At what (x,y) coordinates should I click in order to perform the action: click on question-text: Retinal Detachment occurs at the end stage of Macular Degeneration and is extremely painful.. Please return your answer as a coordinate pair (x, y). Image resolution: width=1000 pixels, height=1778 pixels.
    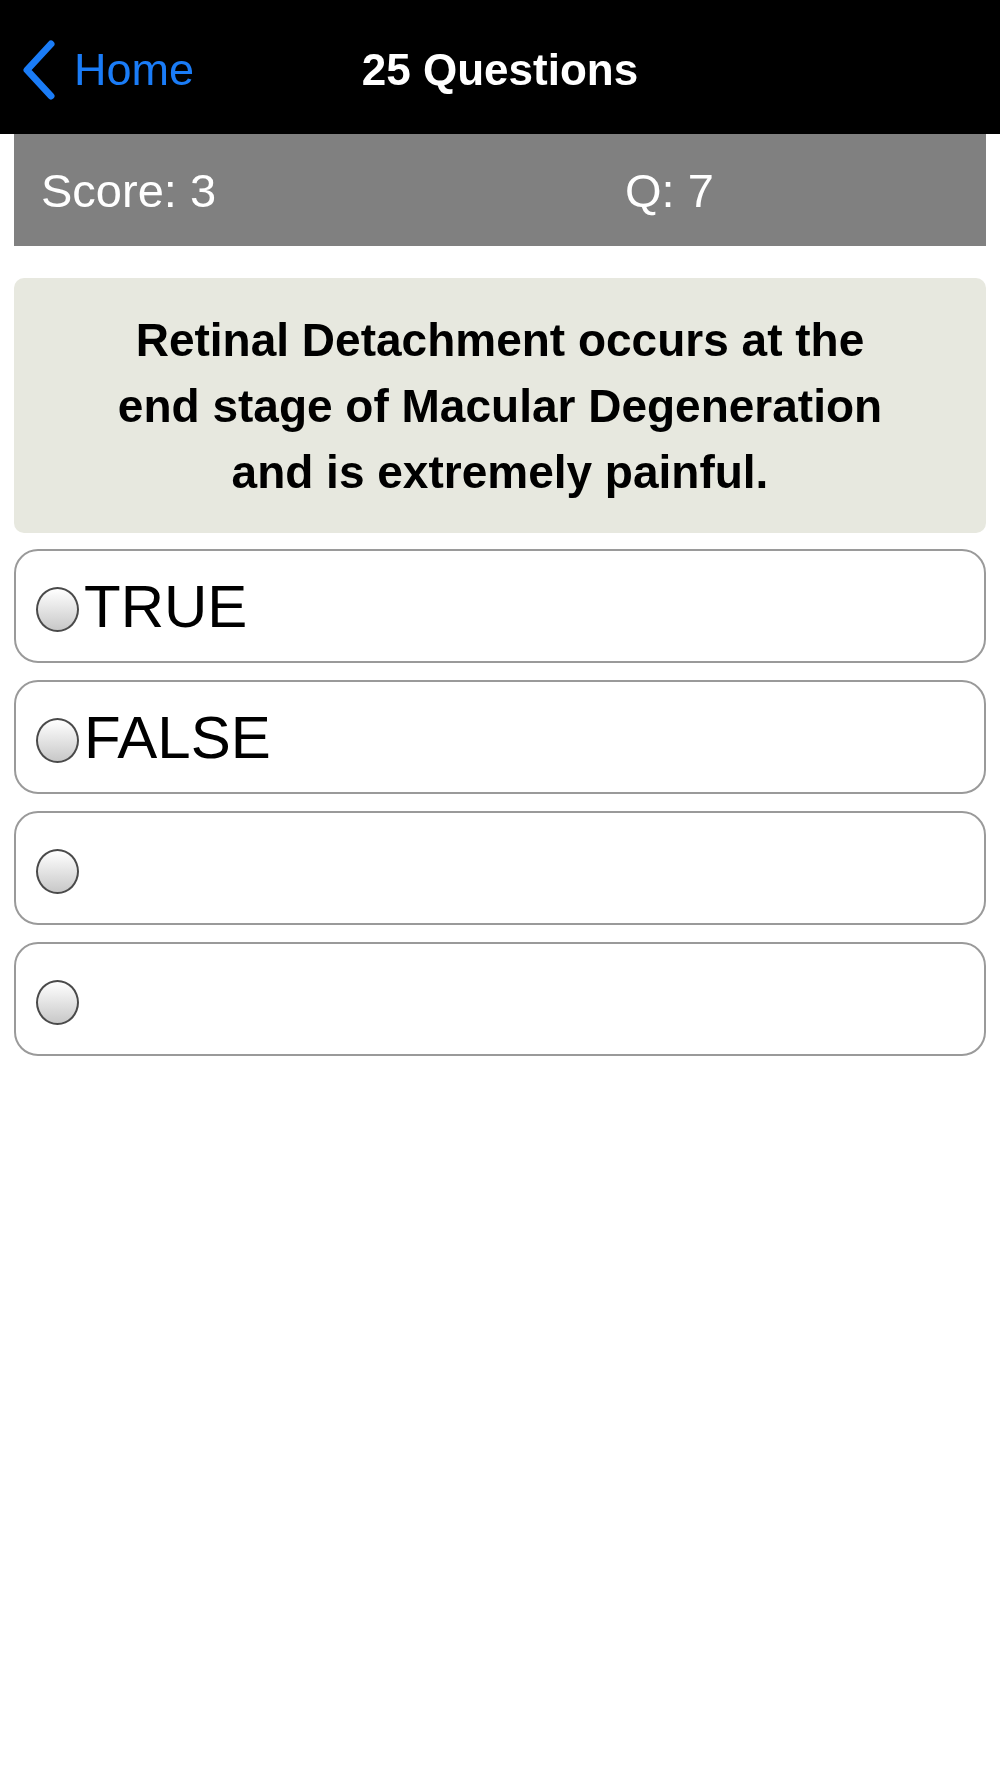
    Looking at the image, I should click on (500, 406).